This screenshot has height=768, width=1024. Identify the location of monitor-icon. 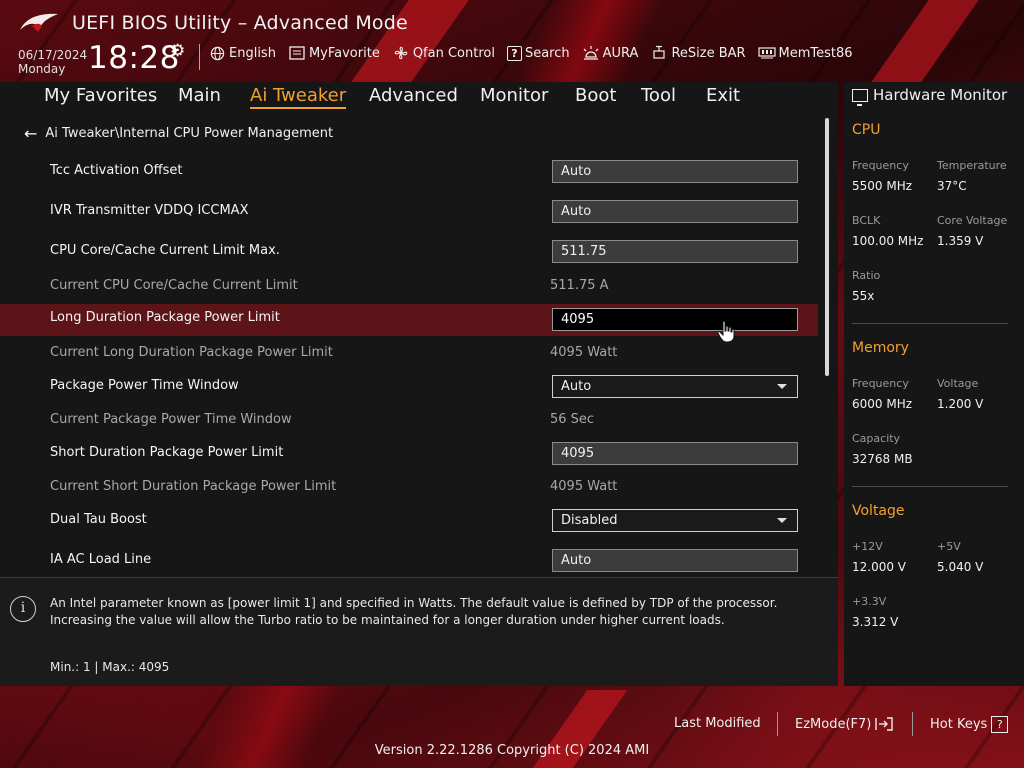
(860, 97).